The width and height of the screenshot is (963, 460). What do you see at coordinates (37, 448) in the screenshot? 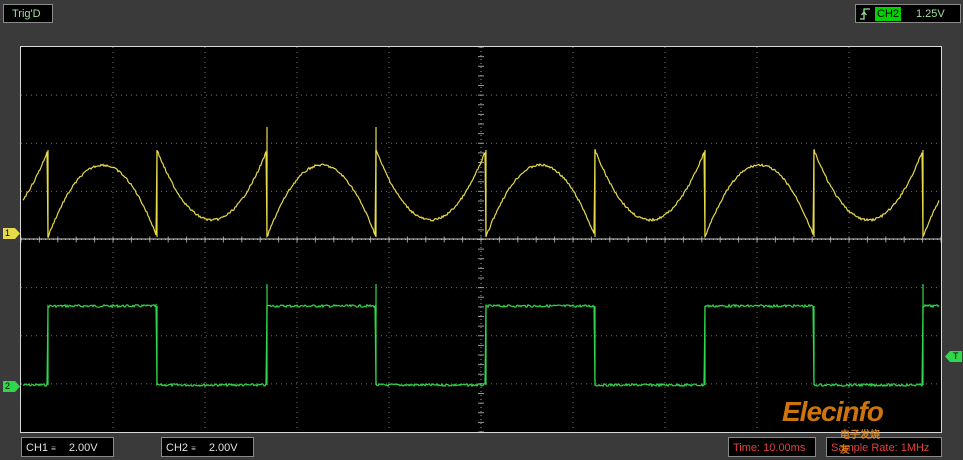
I see `ch1-label: CH1` at bounding box center [37, 448].